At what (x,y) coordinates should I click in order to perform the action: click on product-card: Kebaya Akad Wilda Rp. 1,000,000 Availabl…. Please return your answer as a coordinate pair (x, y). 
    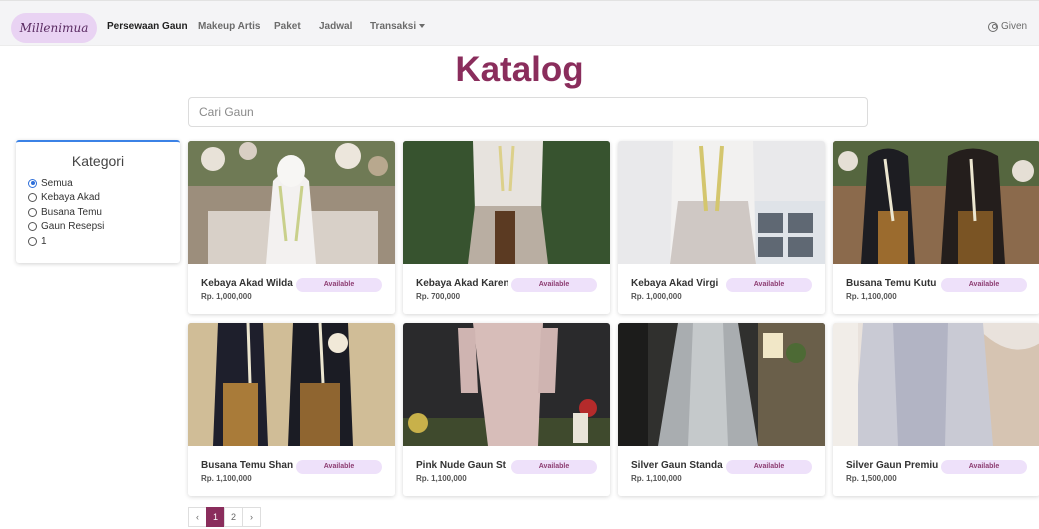
    Looking at the image, I should click on (291, 227).